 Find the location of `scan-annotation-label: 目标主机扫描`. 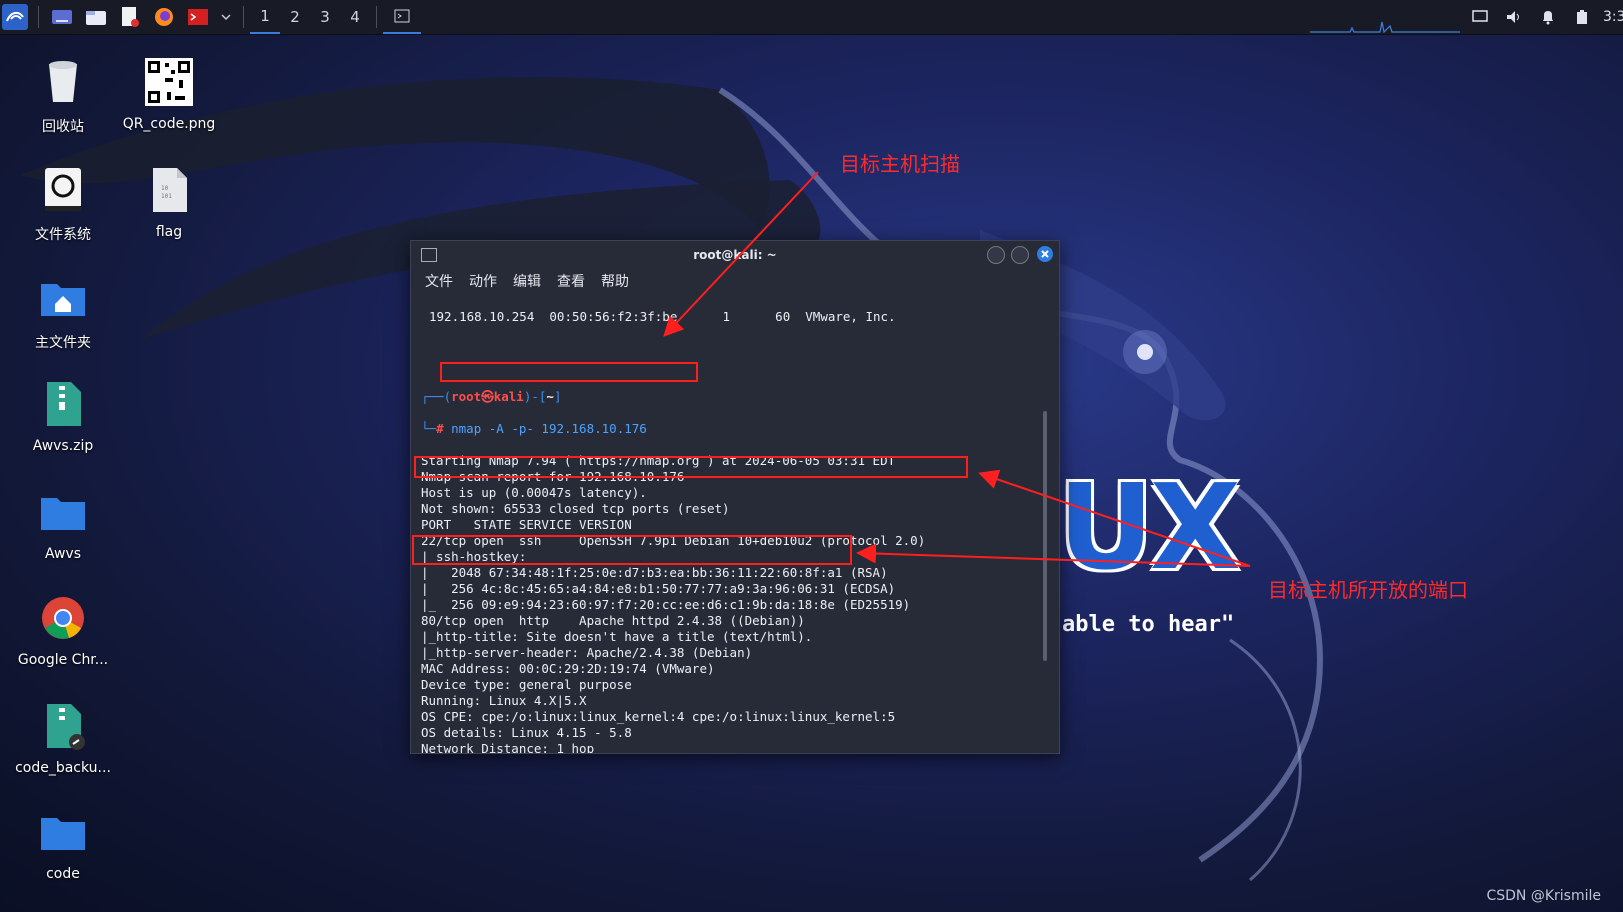

scan-annotation-label: 目标主机扫描 is located at coordinates (900, 164).